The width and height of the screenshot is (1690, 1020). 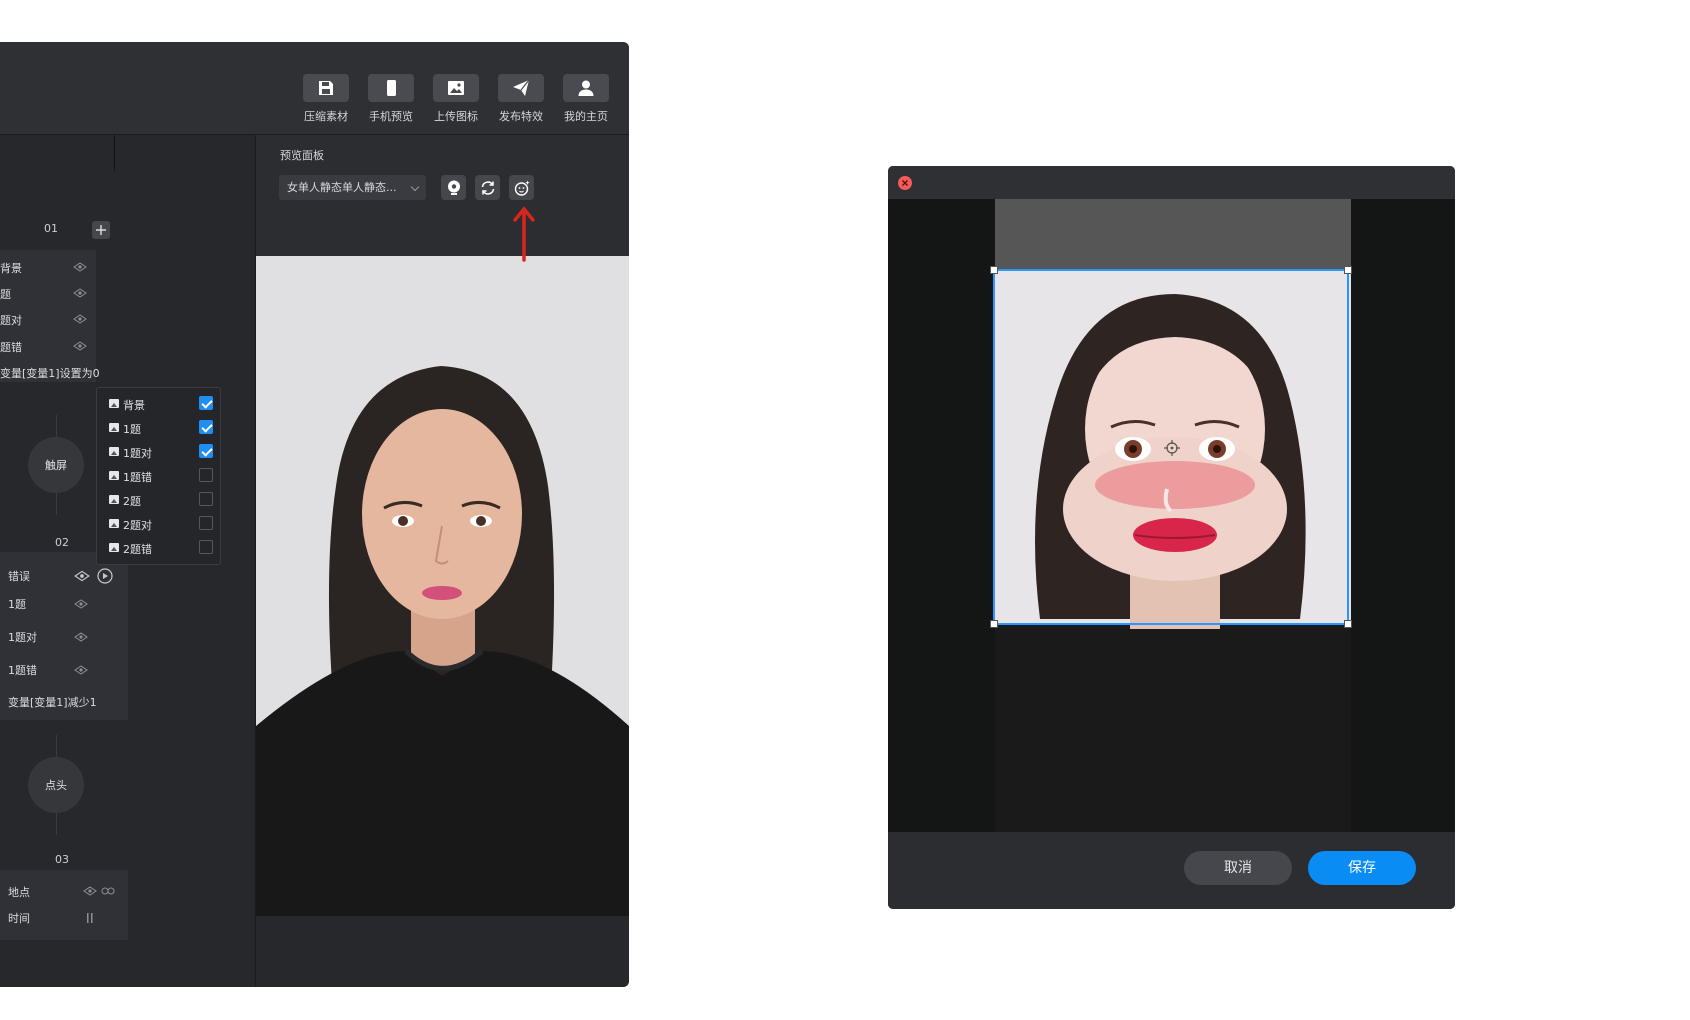 What do you see at coordinates (64, 636) in the screenshot?
I see `step-card: 错误 1题 1题对 1题错 变量[变量1]减少1` at bounding box center [64, 636].